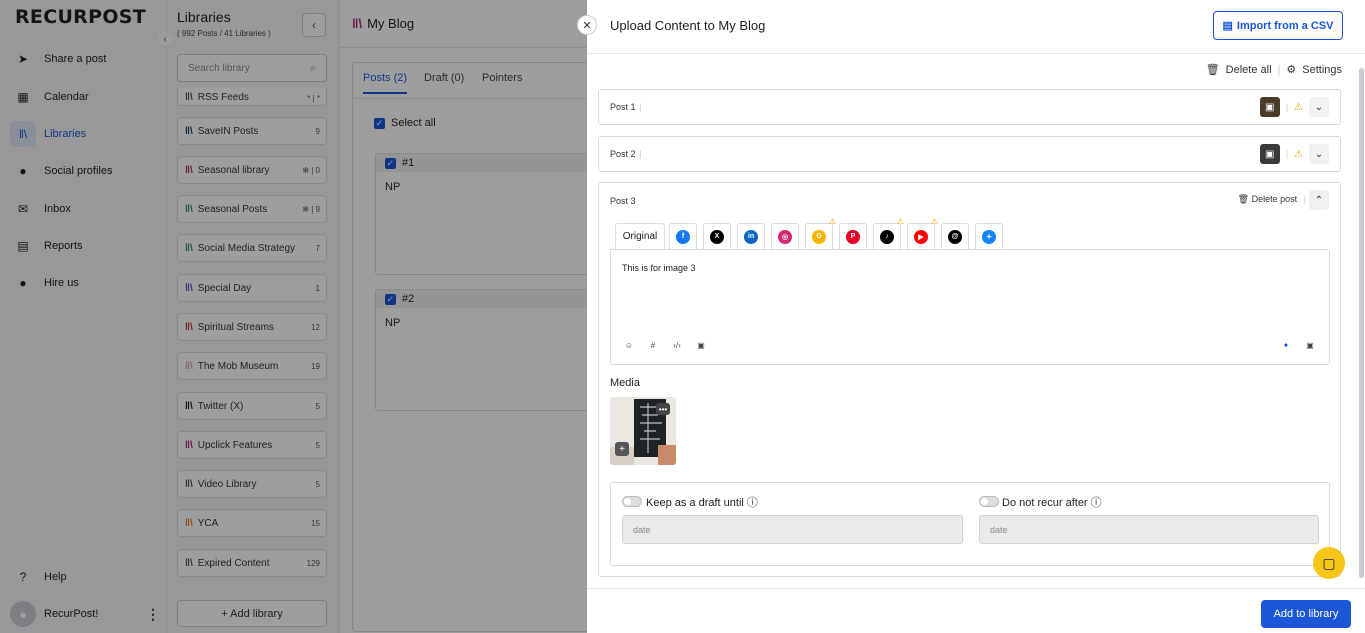 This screenshot has height=633, width=1365. Describe the element at coordinates (677, 345) in the screenshot. I see `code-icon: ‹/›` at that location.